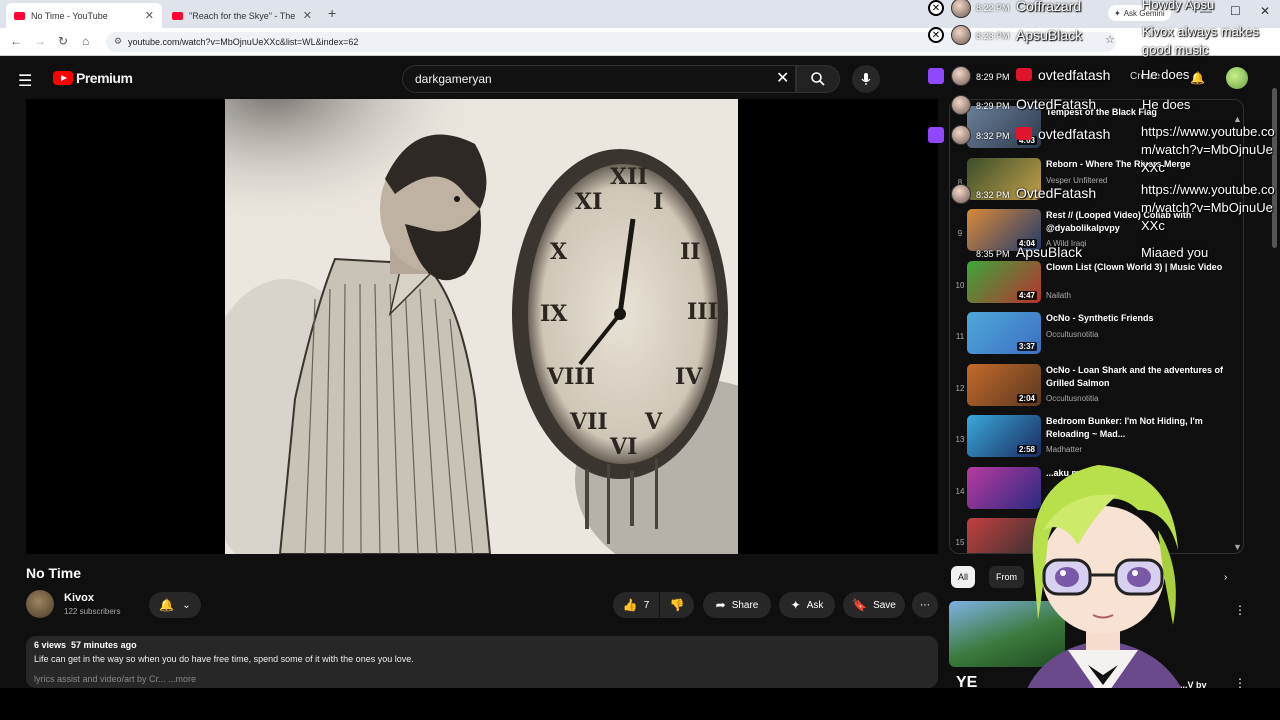 The height and width of the screenshot is (720, 1280). Describe the element at coordinates (332, 13) in the screenshot. I see `new-tab-icon: +` at that location.